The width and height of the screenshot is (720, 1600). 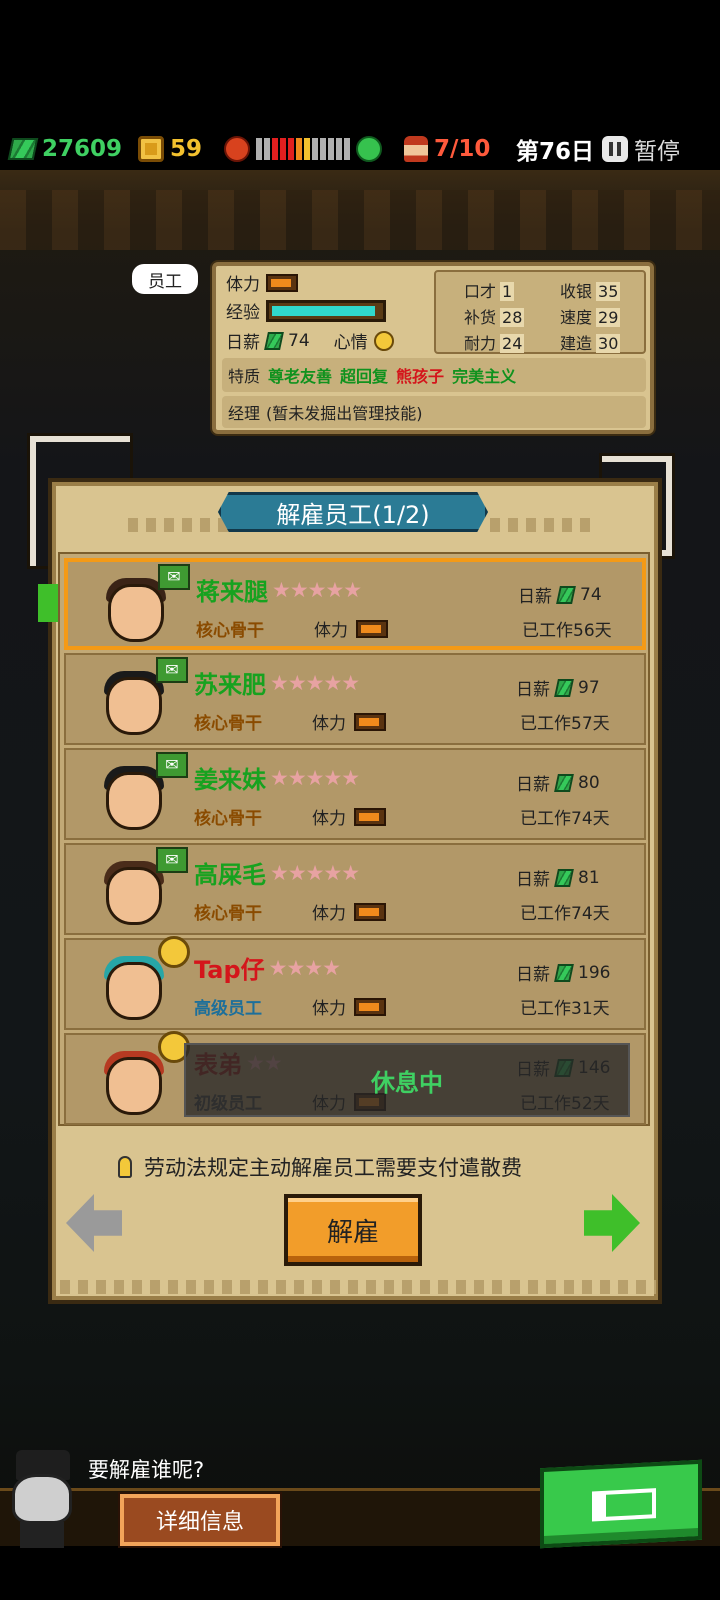 I want to click on employee-salary: 日薪 196, so click(x=563, y=974).